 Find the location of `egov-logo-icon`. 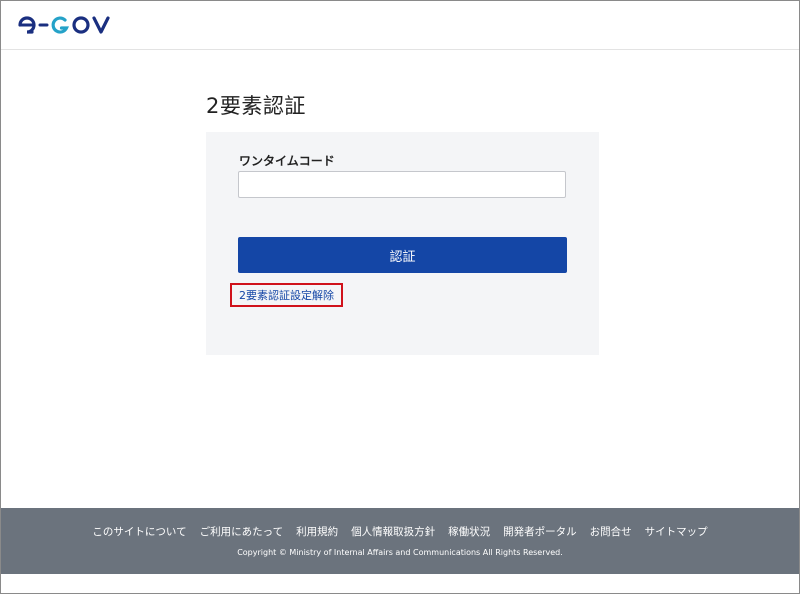

egov-logo-icon is located at coordinates (64, 25).